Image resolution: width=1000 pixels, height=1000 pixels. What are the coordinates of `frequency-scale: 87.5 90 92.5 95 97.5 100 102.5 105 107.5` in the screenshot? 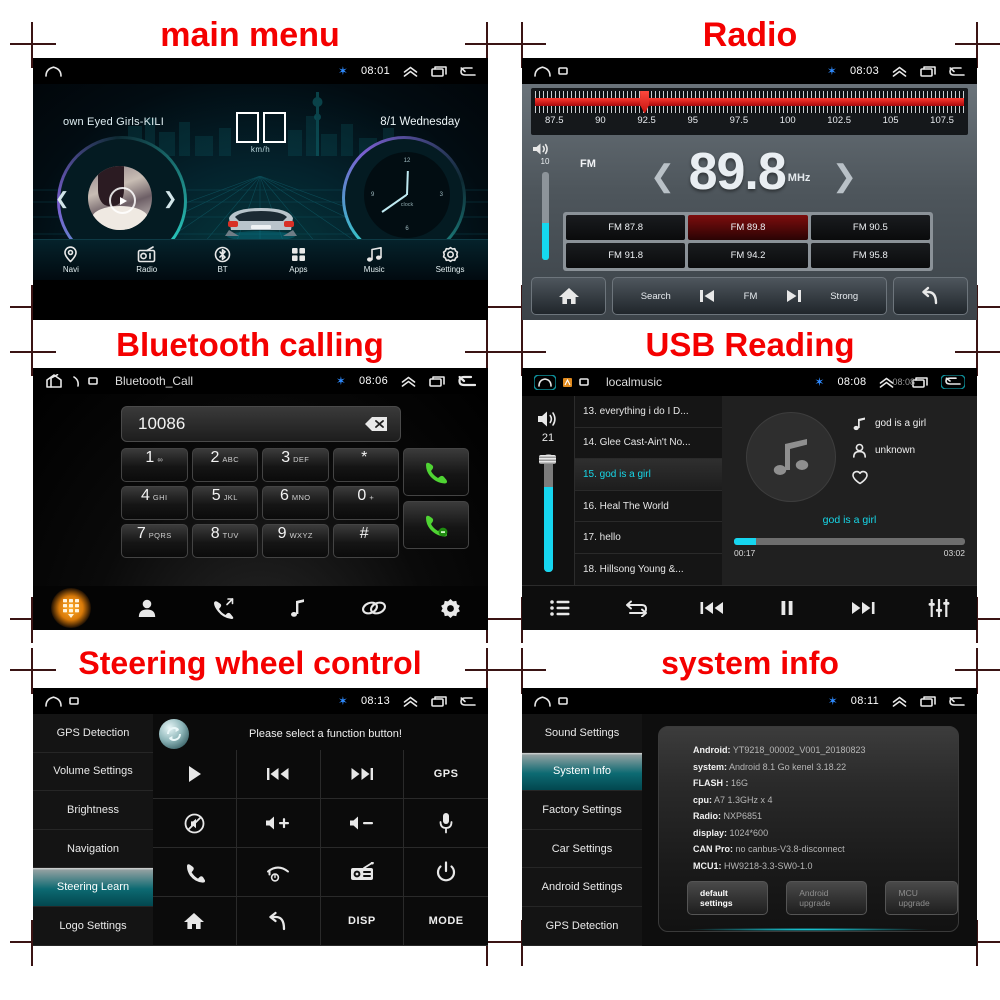 It's located at (749, 111).